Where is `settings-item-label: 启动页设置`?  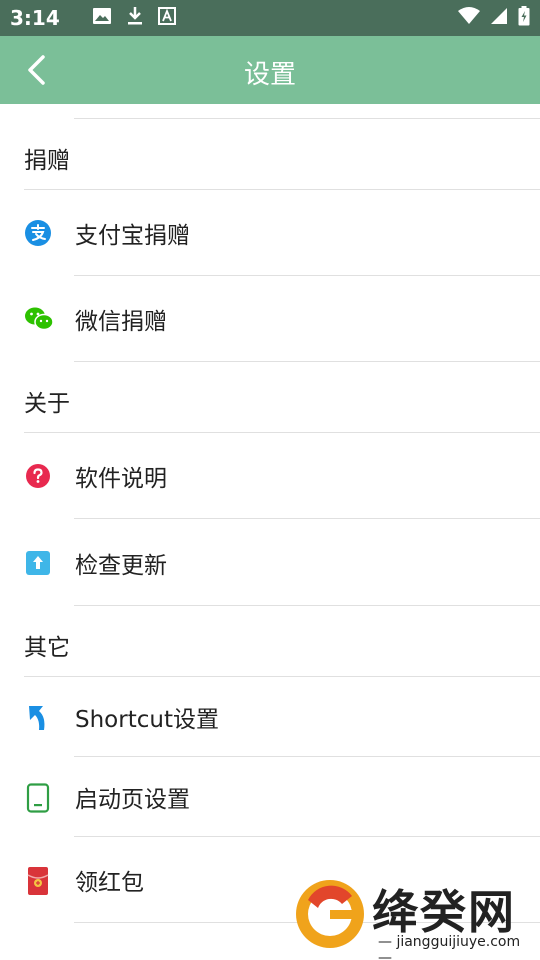 settings-item-label: 启动页设置 is located at coordinates (132, 800).